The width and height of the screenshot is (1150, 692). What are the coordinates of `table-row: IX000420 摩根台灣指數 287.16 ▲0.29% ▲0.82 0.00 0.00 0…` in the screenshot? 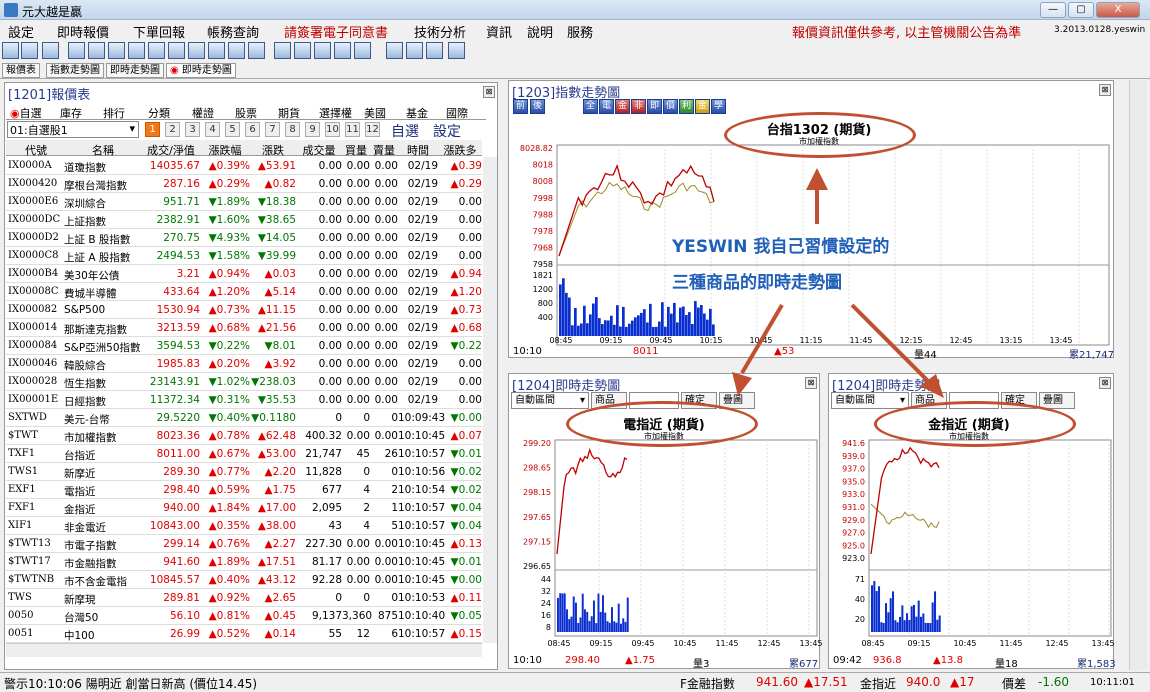 It's located at (244, 184).